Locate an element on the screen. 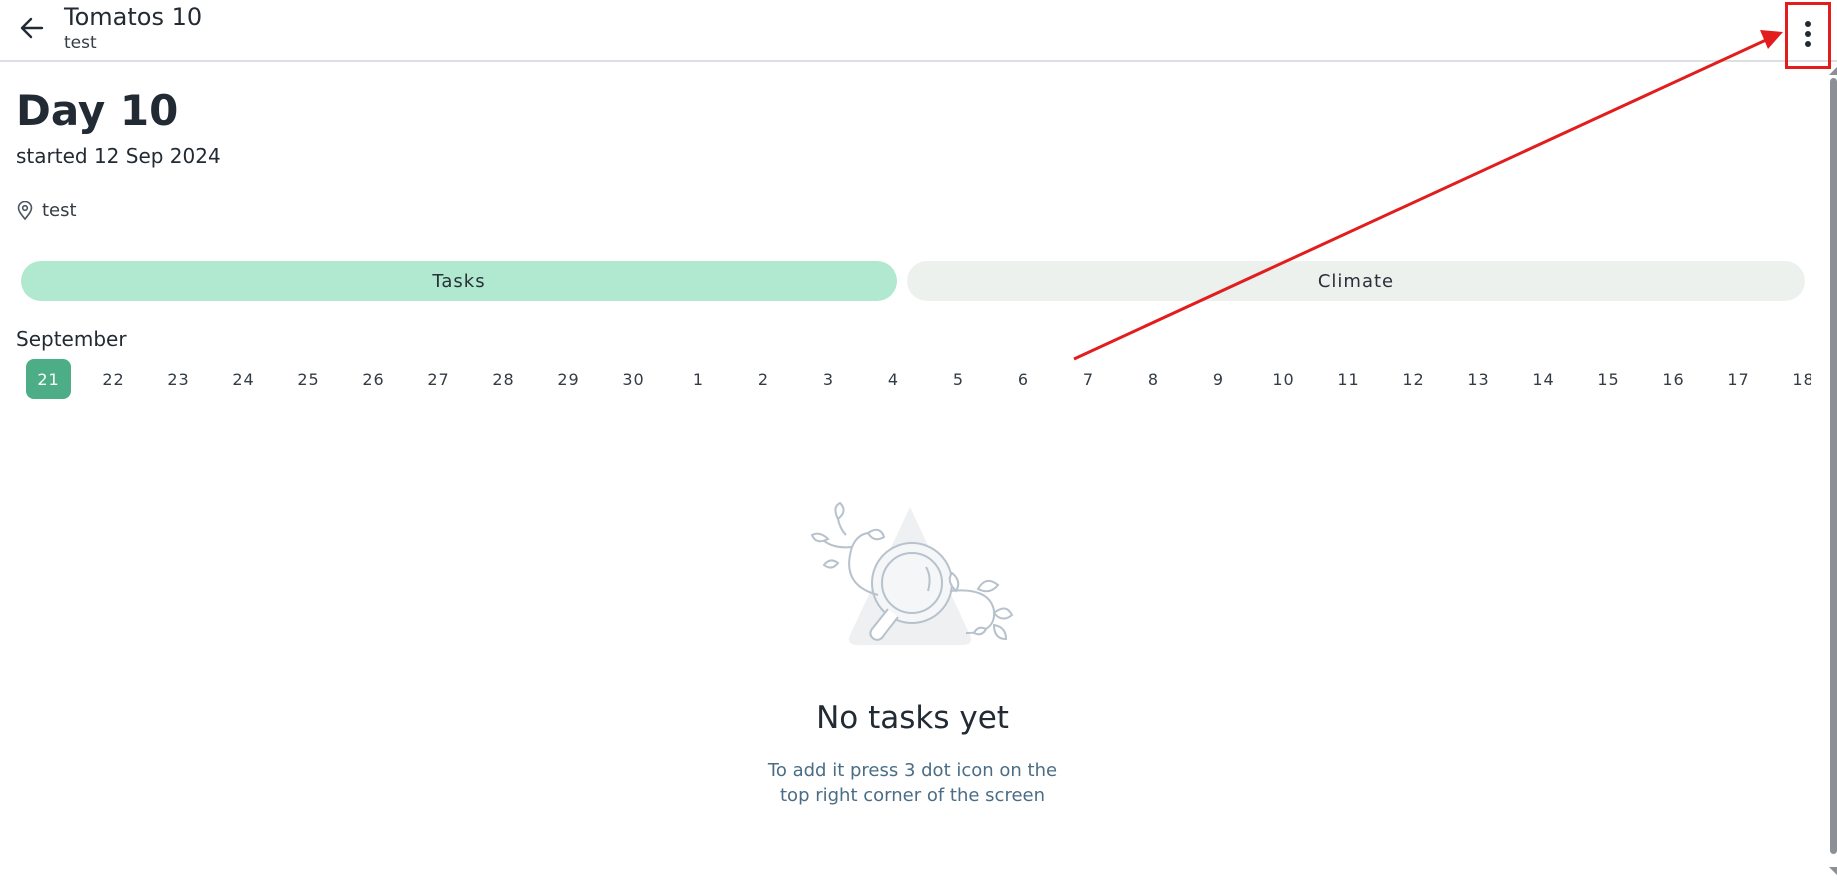 This screenshot has height=895, width=1837. empty-state-title: No tasks yet is located at coordinates (912, 718).